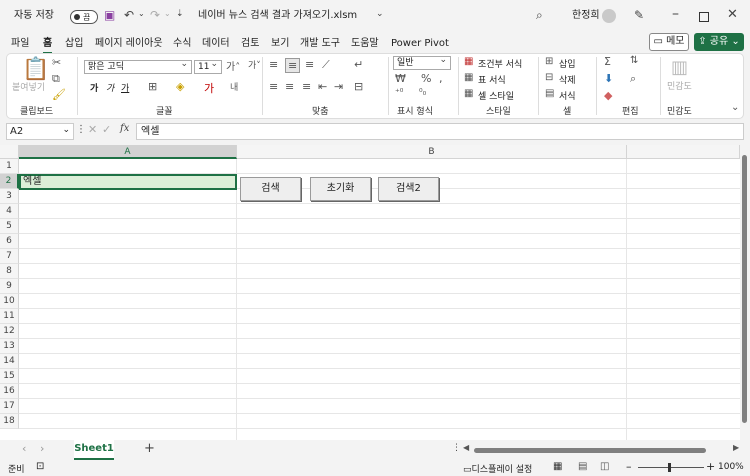 Image resolution: width=750 pixels, height=476 pixels. What do you see at coordinates (9, 361) in the screenshot?
I see `row-header: 14` at bounding box center [9, 361].